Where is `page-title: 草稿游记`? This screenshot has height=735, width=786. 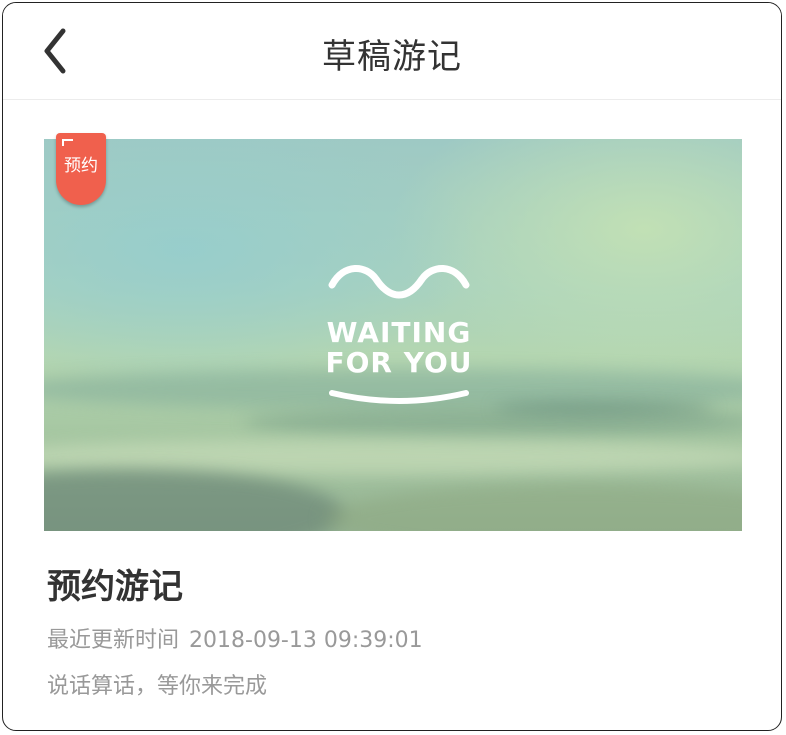
page-title: 草稿游记 is located at coordinates (392, 57).